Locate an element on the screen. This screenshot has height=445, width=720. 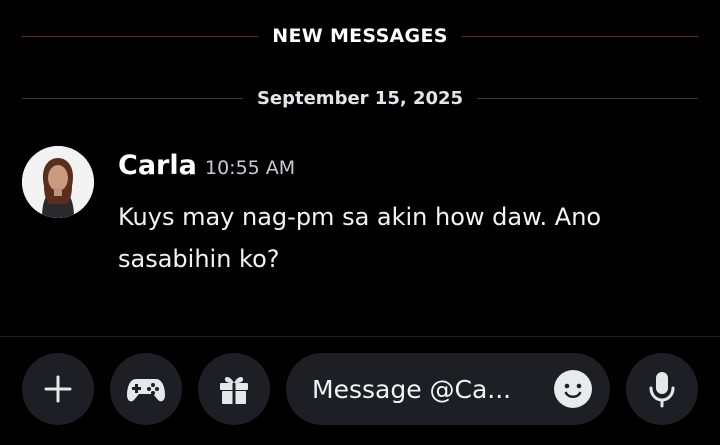
gift-icon is located at coordinates (234, 390).